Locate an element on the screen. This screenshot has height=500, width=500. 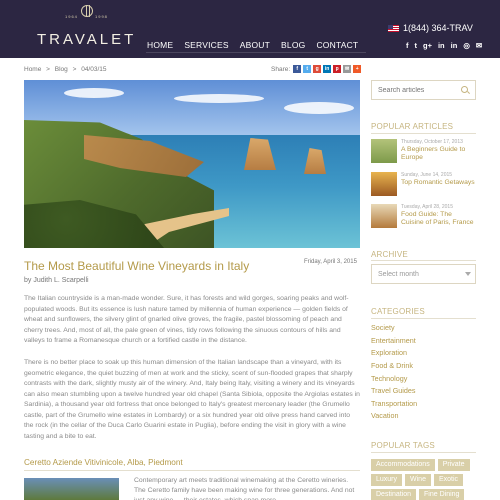
globe-icon is located at coordinates (87, 11).